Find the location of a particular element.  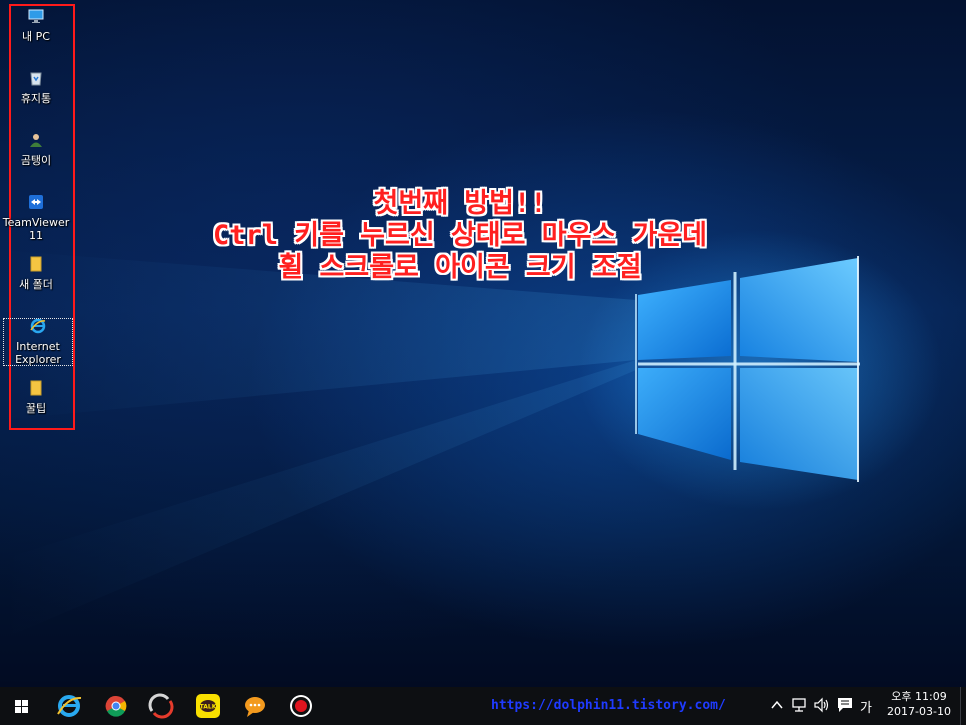

kakaotalk-icon: TALK is located at coordinates (208, 706).